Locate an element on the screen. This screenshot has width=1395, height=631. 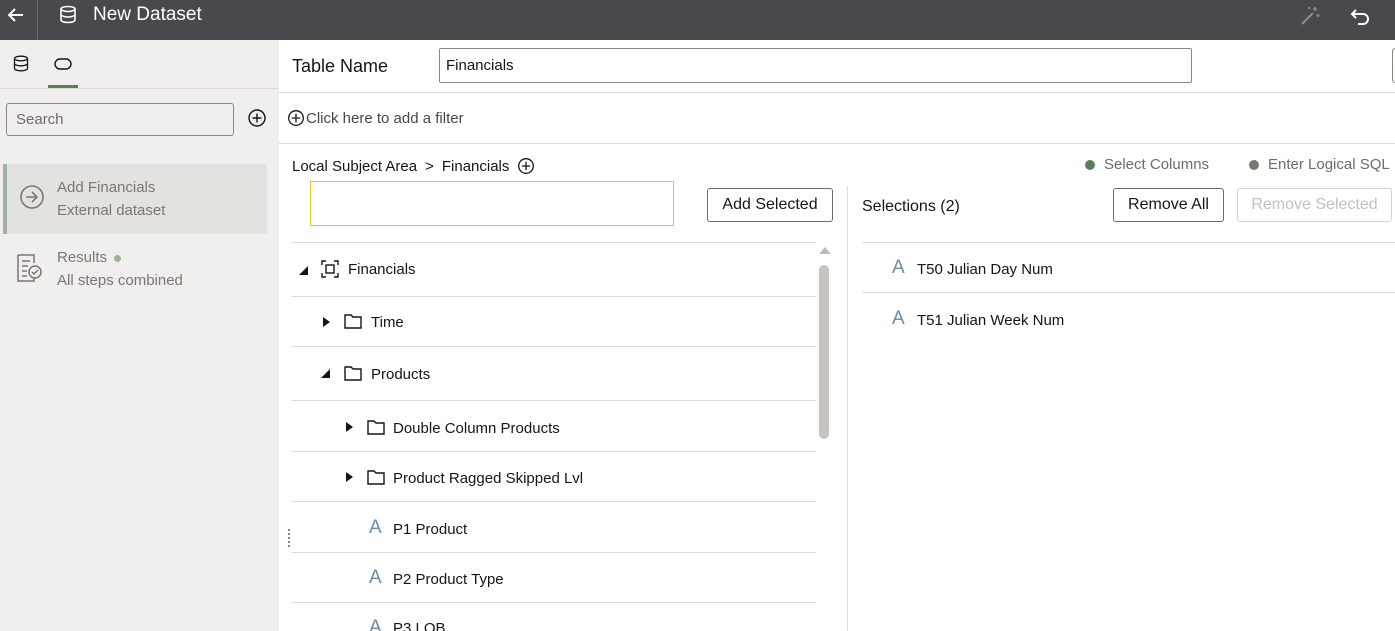
add-filter-link: Click here to add a filter is located at coordinates (375, 118).